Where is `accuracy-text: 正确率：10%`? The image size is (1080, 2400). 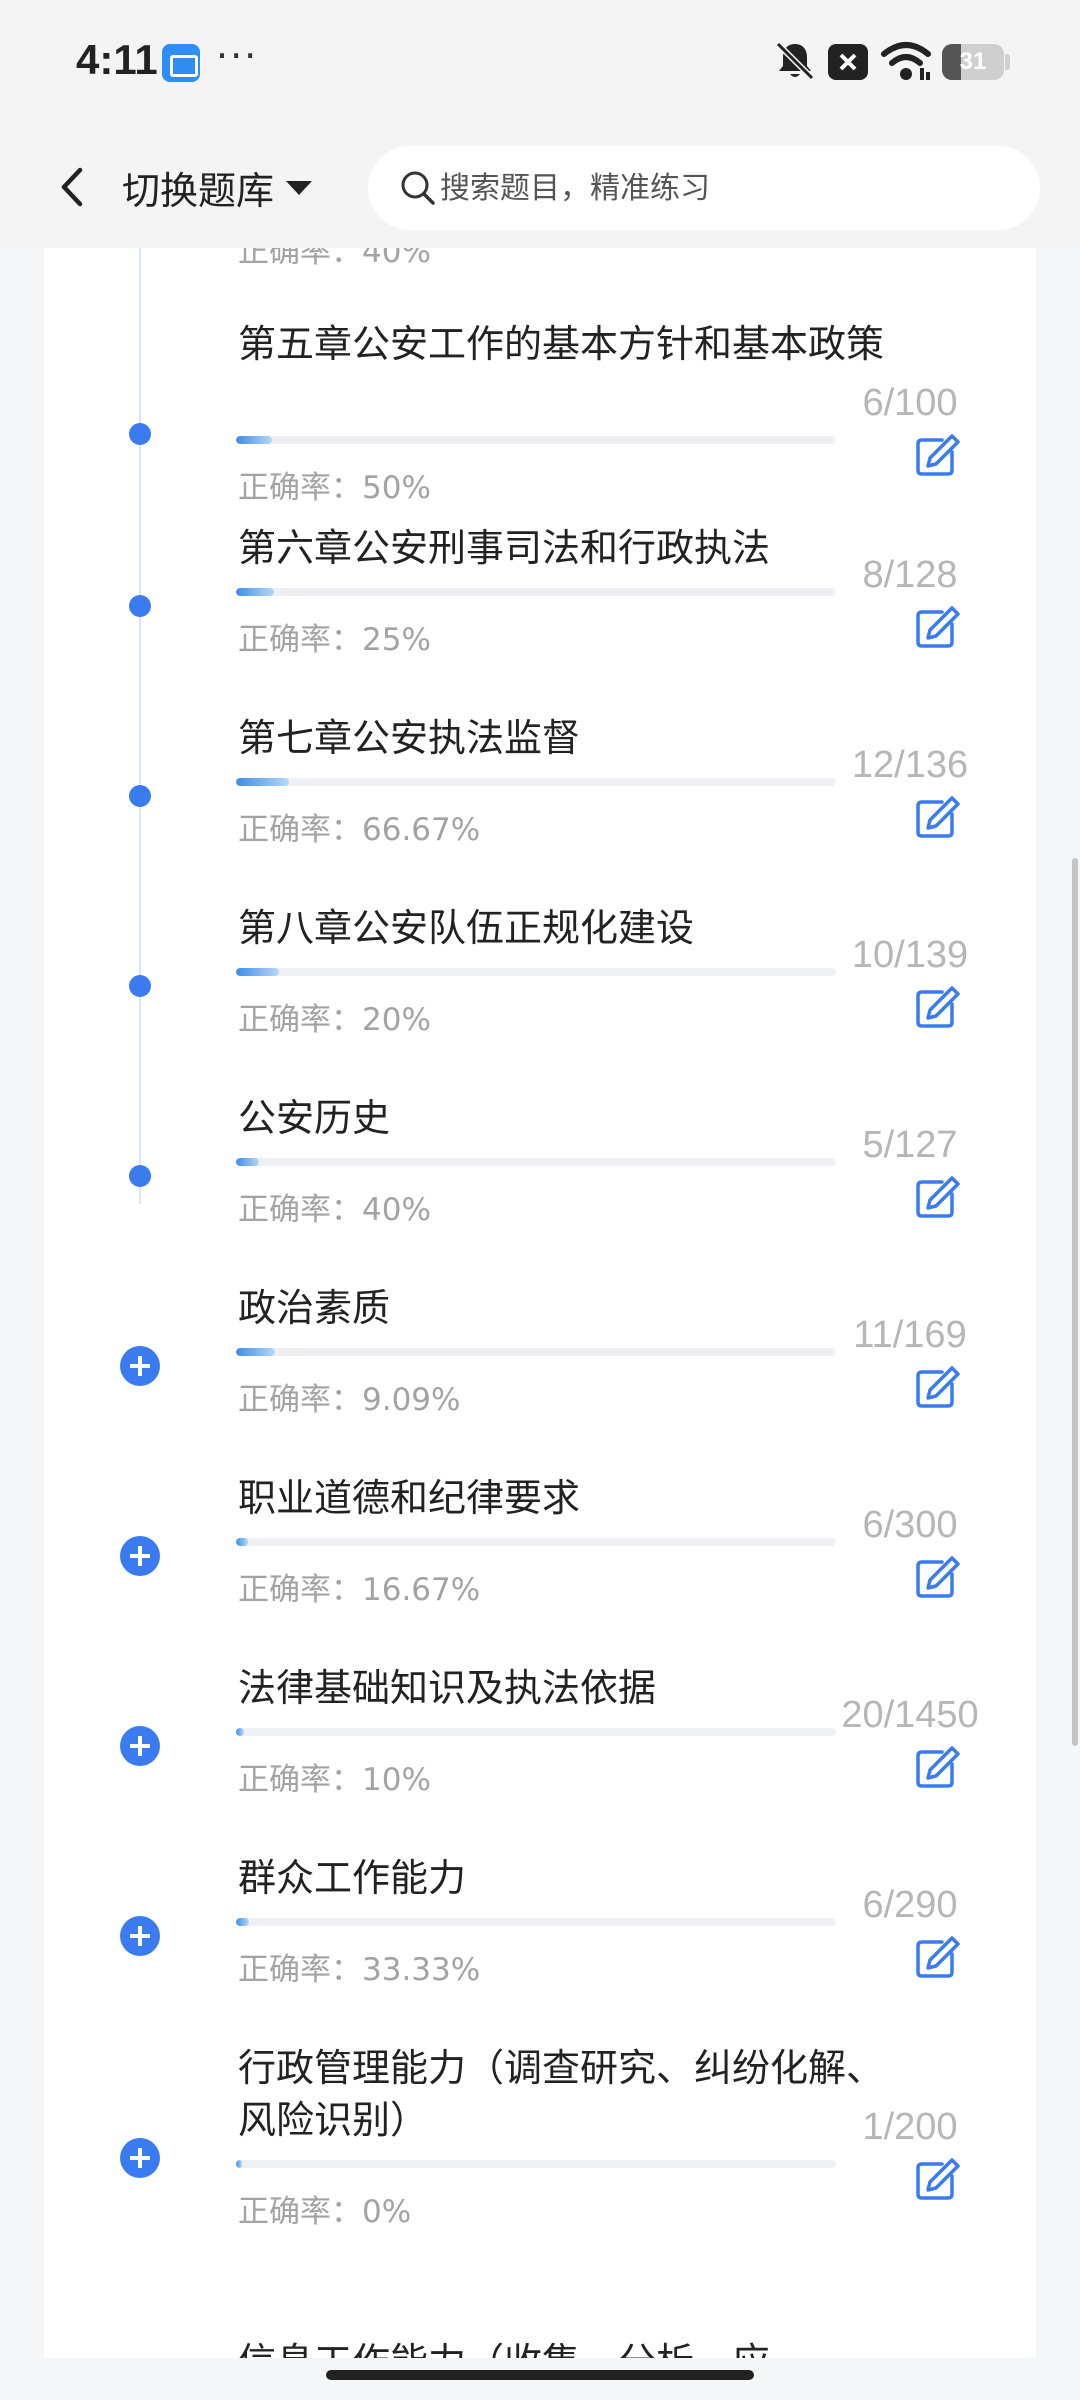 accuracy-text: 正确率：10% is located at coordinates (334, 1780).